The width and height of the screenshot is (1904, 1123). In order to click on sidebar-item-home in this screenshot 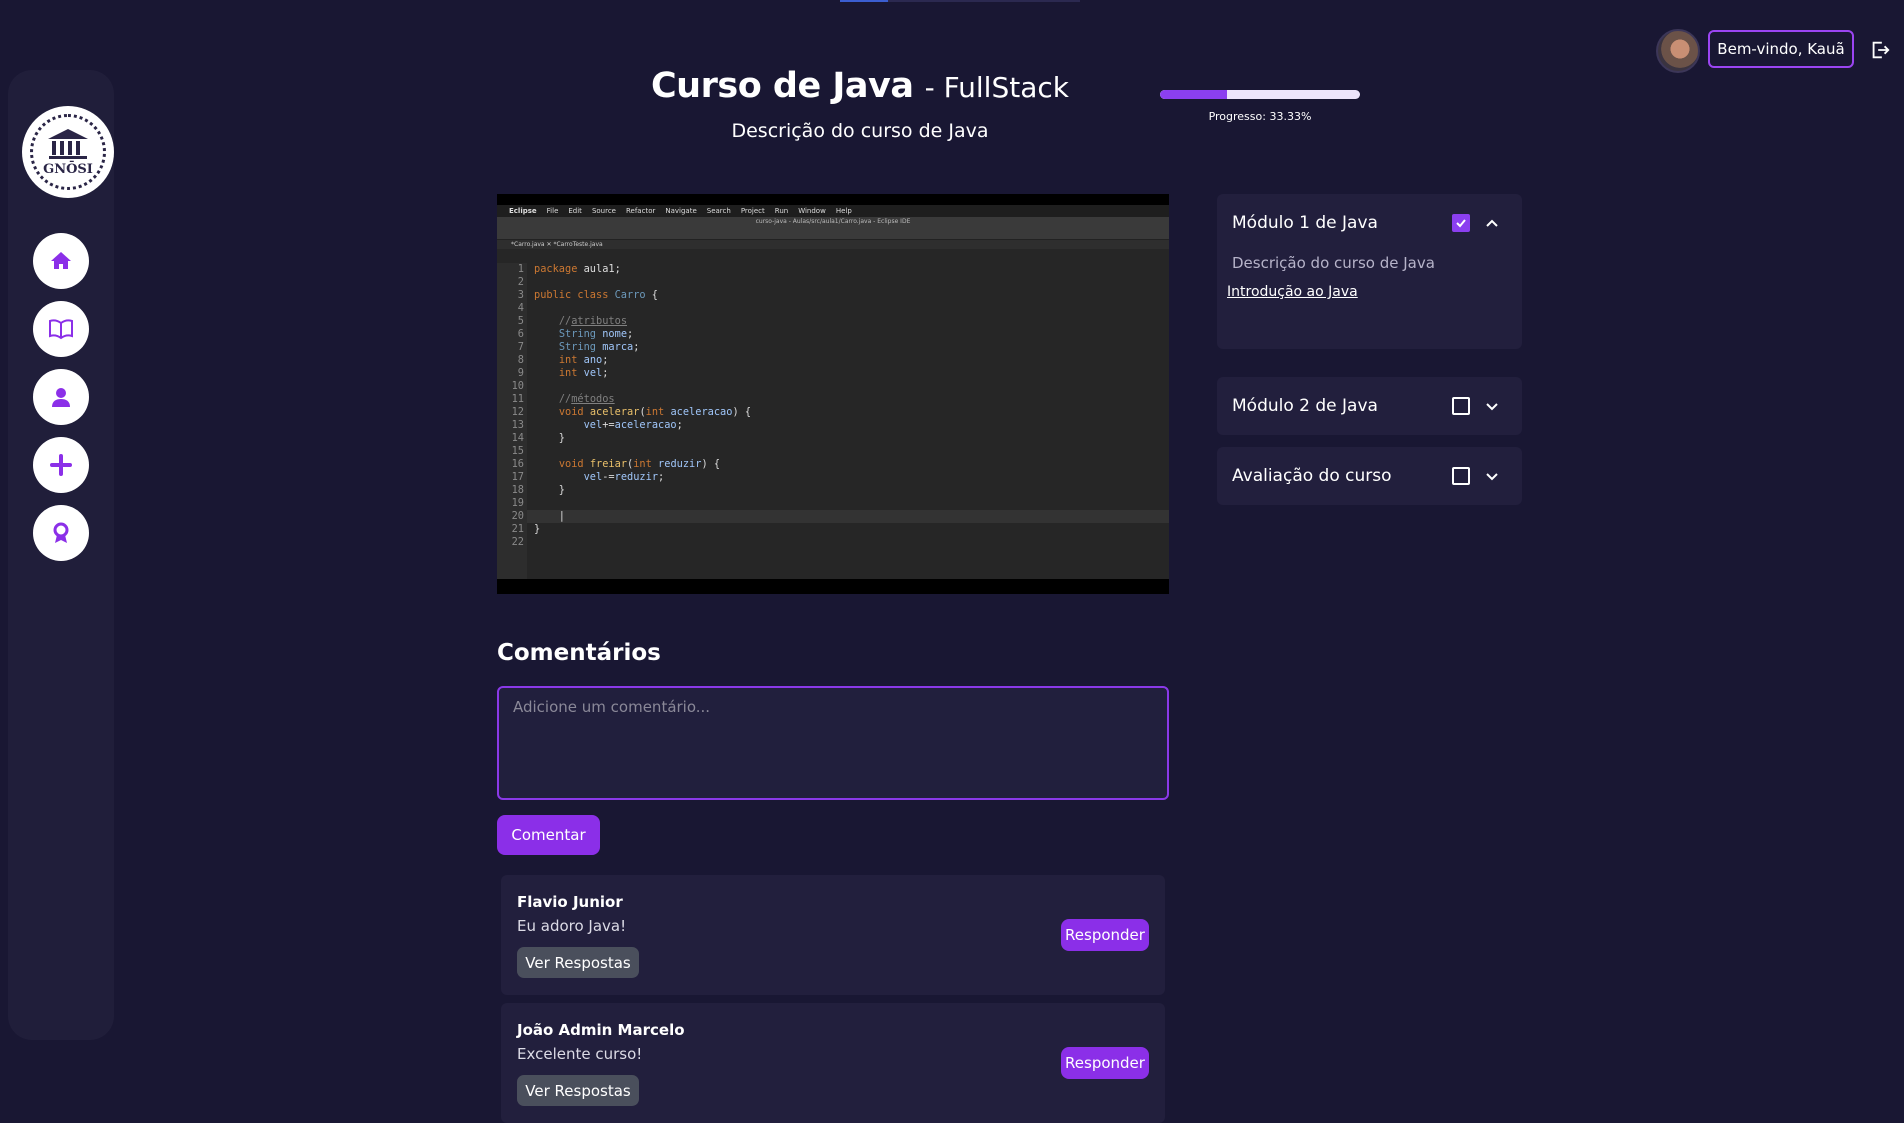, I will do `click(61, 261)`.